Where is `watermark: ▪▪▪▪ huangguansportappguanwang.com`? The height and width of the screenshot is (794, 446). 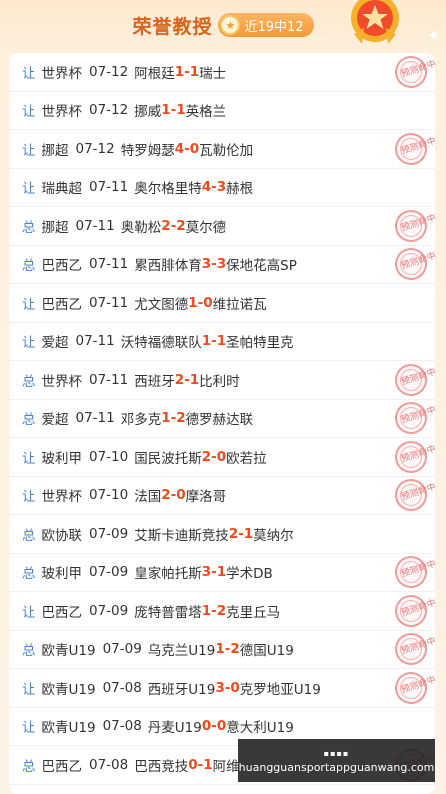
watermark: ▪▪▪▪ huangguansportappguanwang.com is located at coordinates (336, 760).